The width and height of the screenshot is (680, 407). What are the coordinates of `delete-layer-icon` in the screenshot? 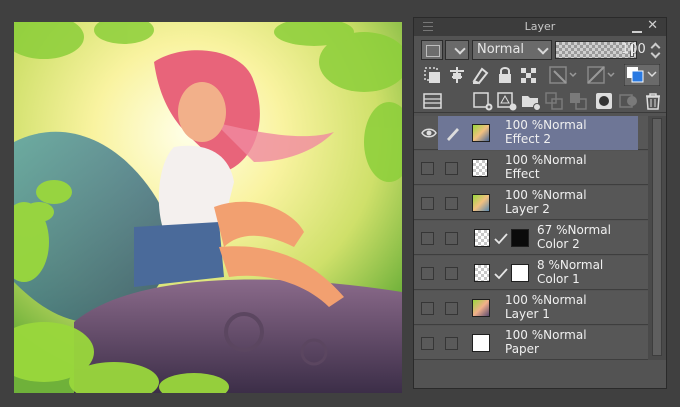 It's located at (653, 101).